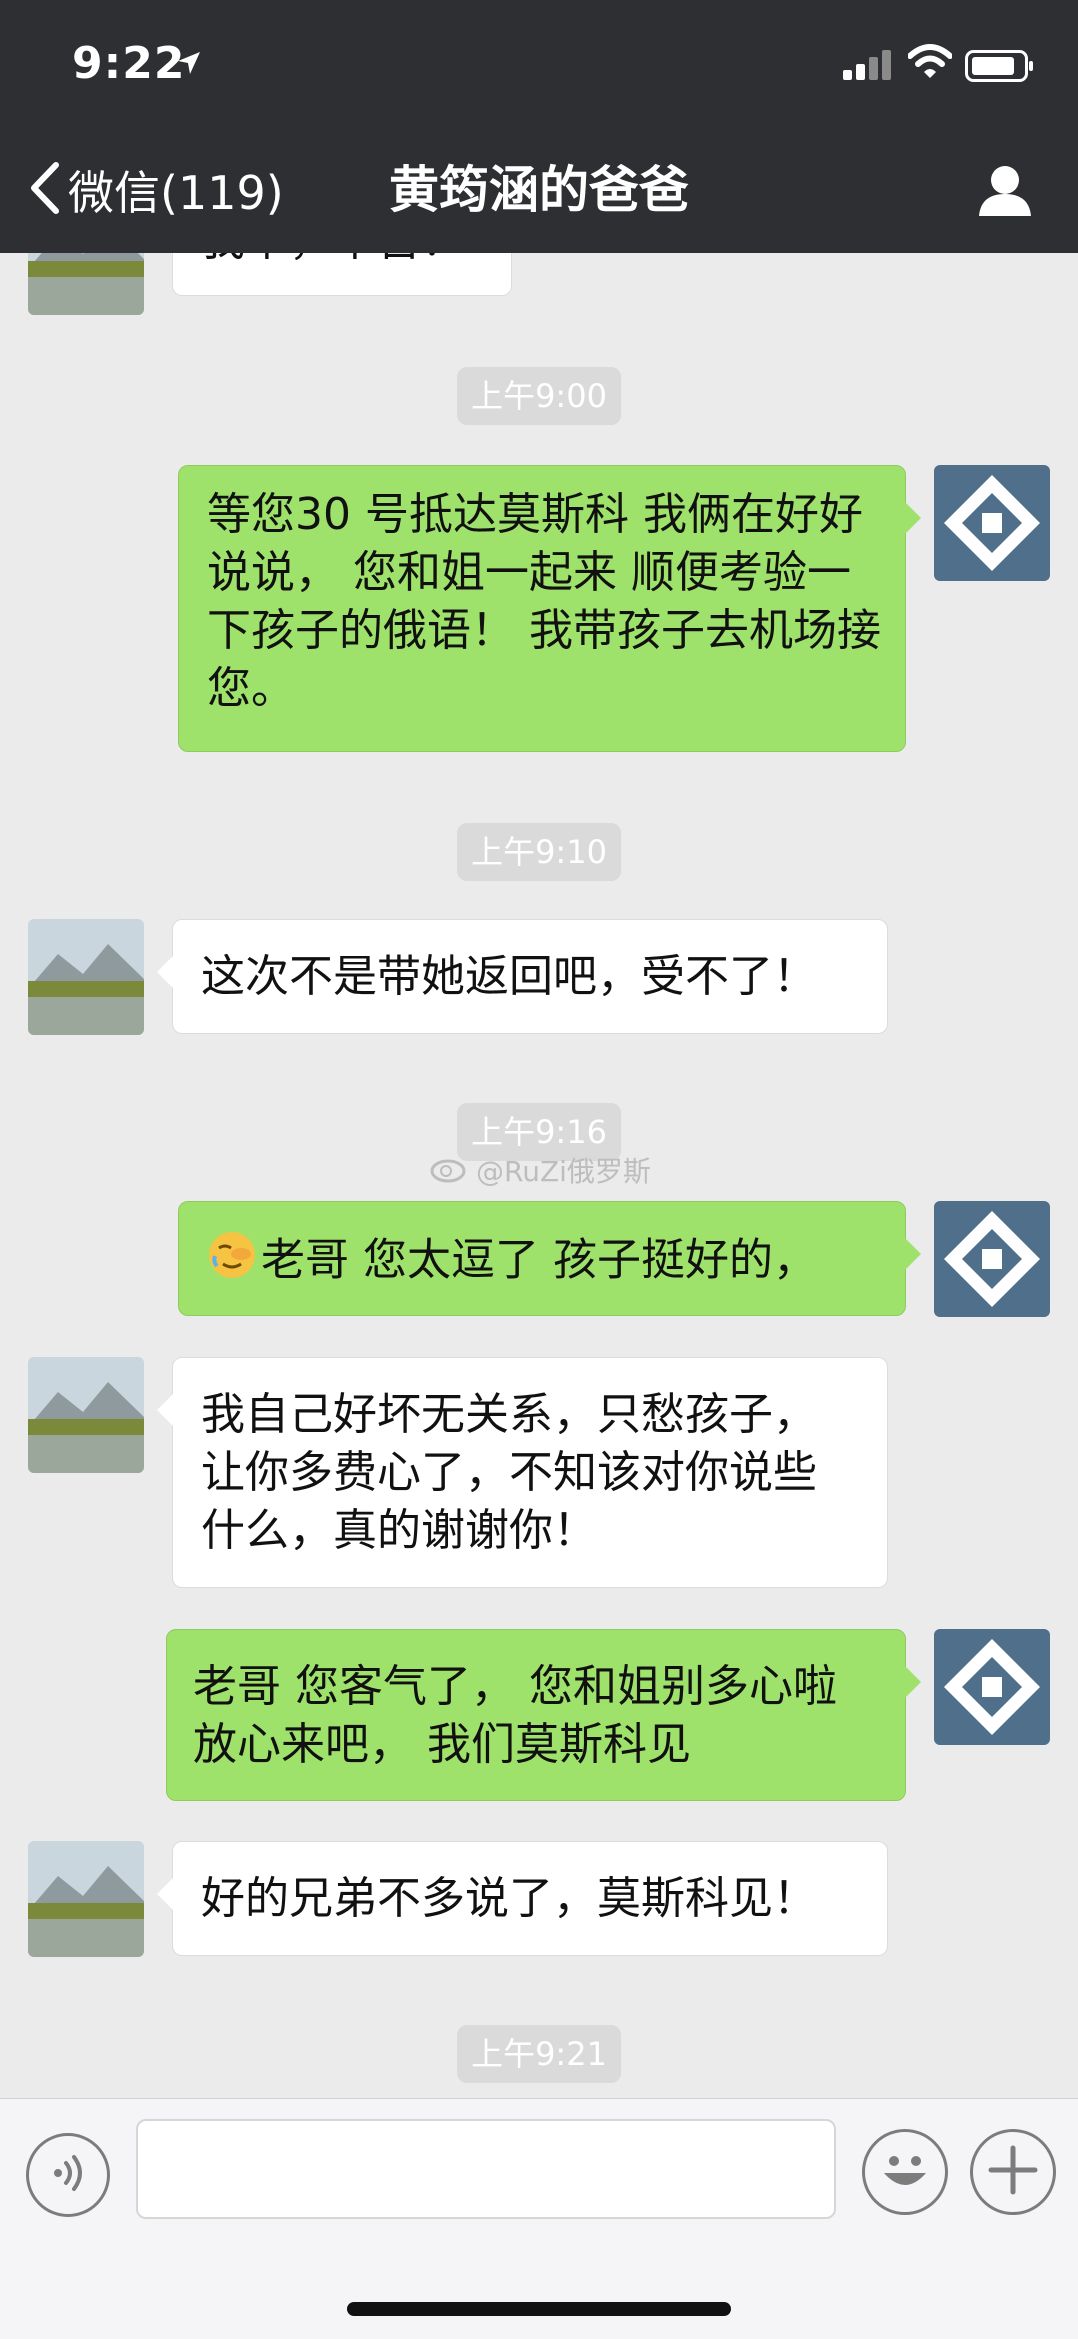 The image size is (1078, 2339). I want to click on message-bubble-incoming: 这次不是带她返回吧，受不了！, so click(522, 976).